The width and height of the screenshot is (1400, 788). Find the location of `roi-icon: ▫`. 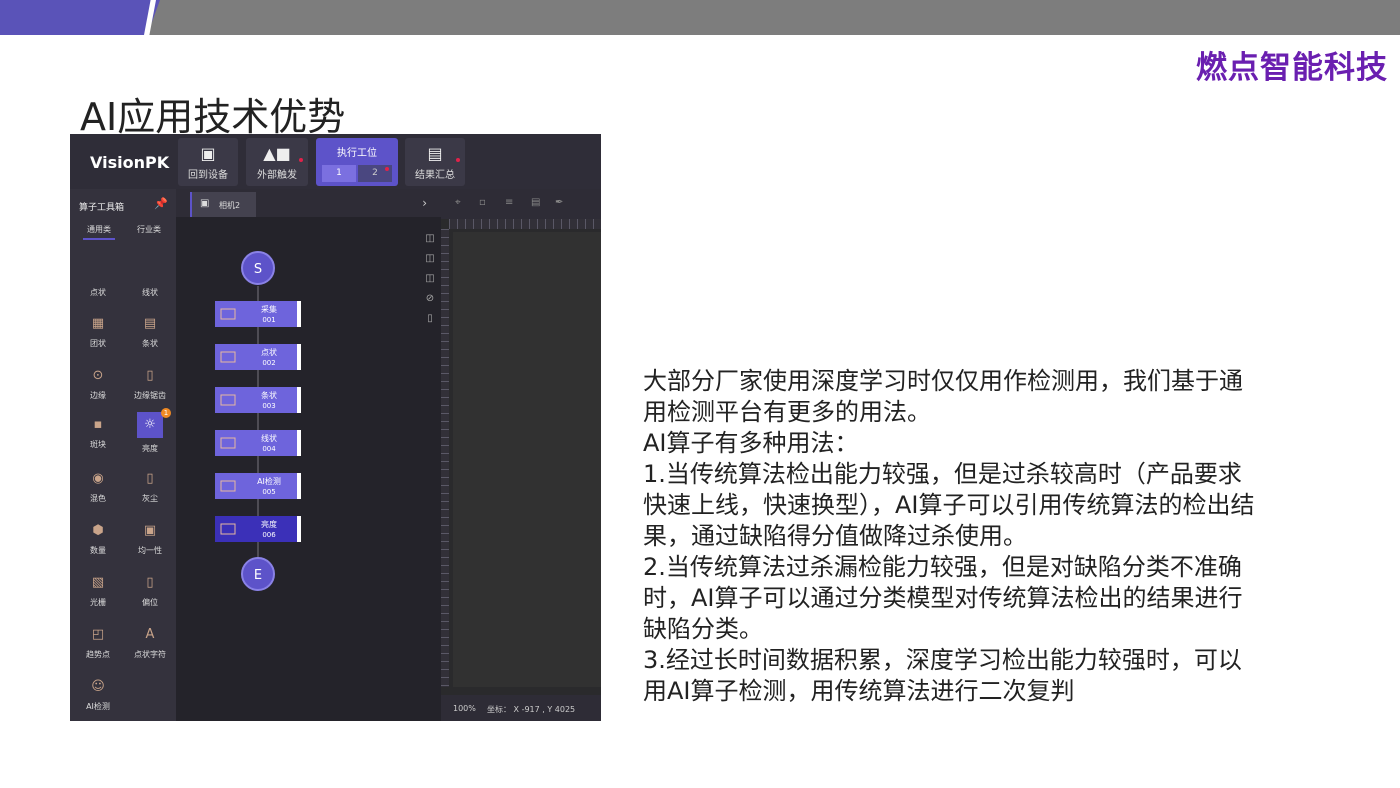

roi-icon: ▫ is located at coordinates (482, 202).